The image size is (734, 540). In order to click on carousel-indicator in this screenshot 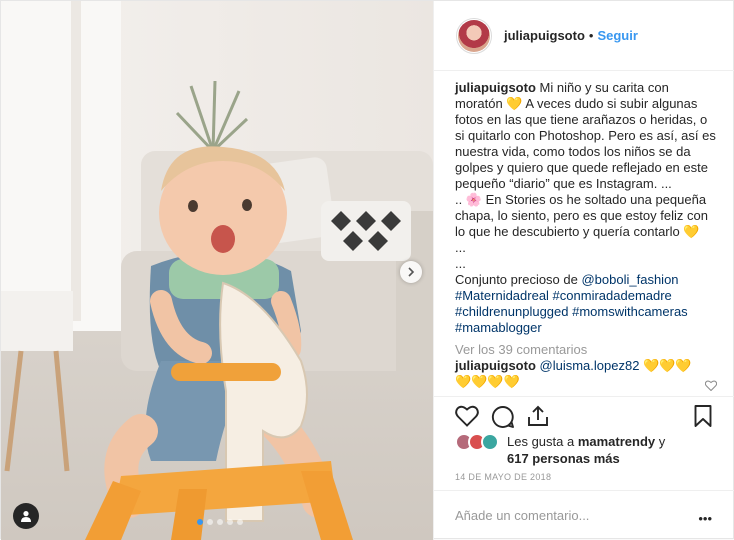, I will do `click(220, 522)`.